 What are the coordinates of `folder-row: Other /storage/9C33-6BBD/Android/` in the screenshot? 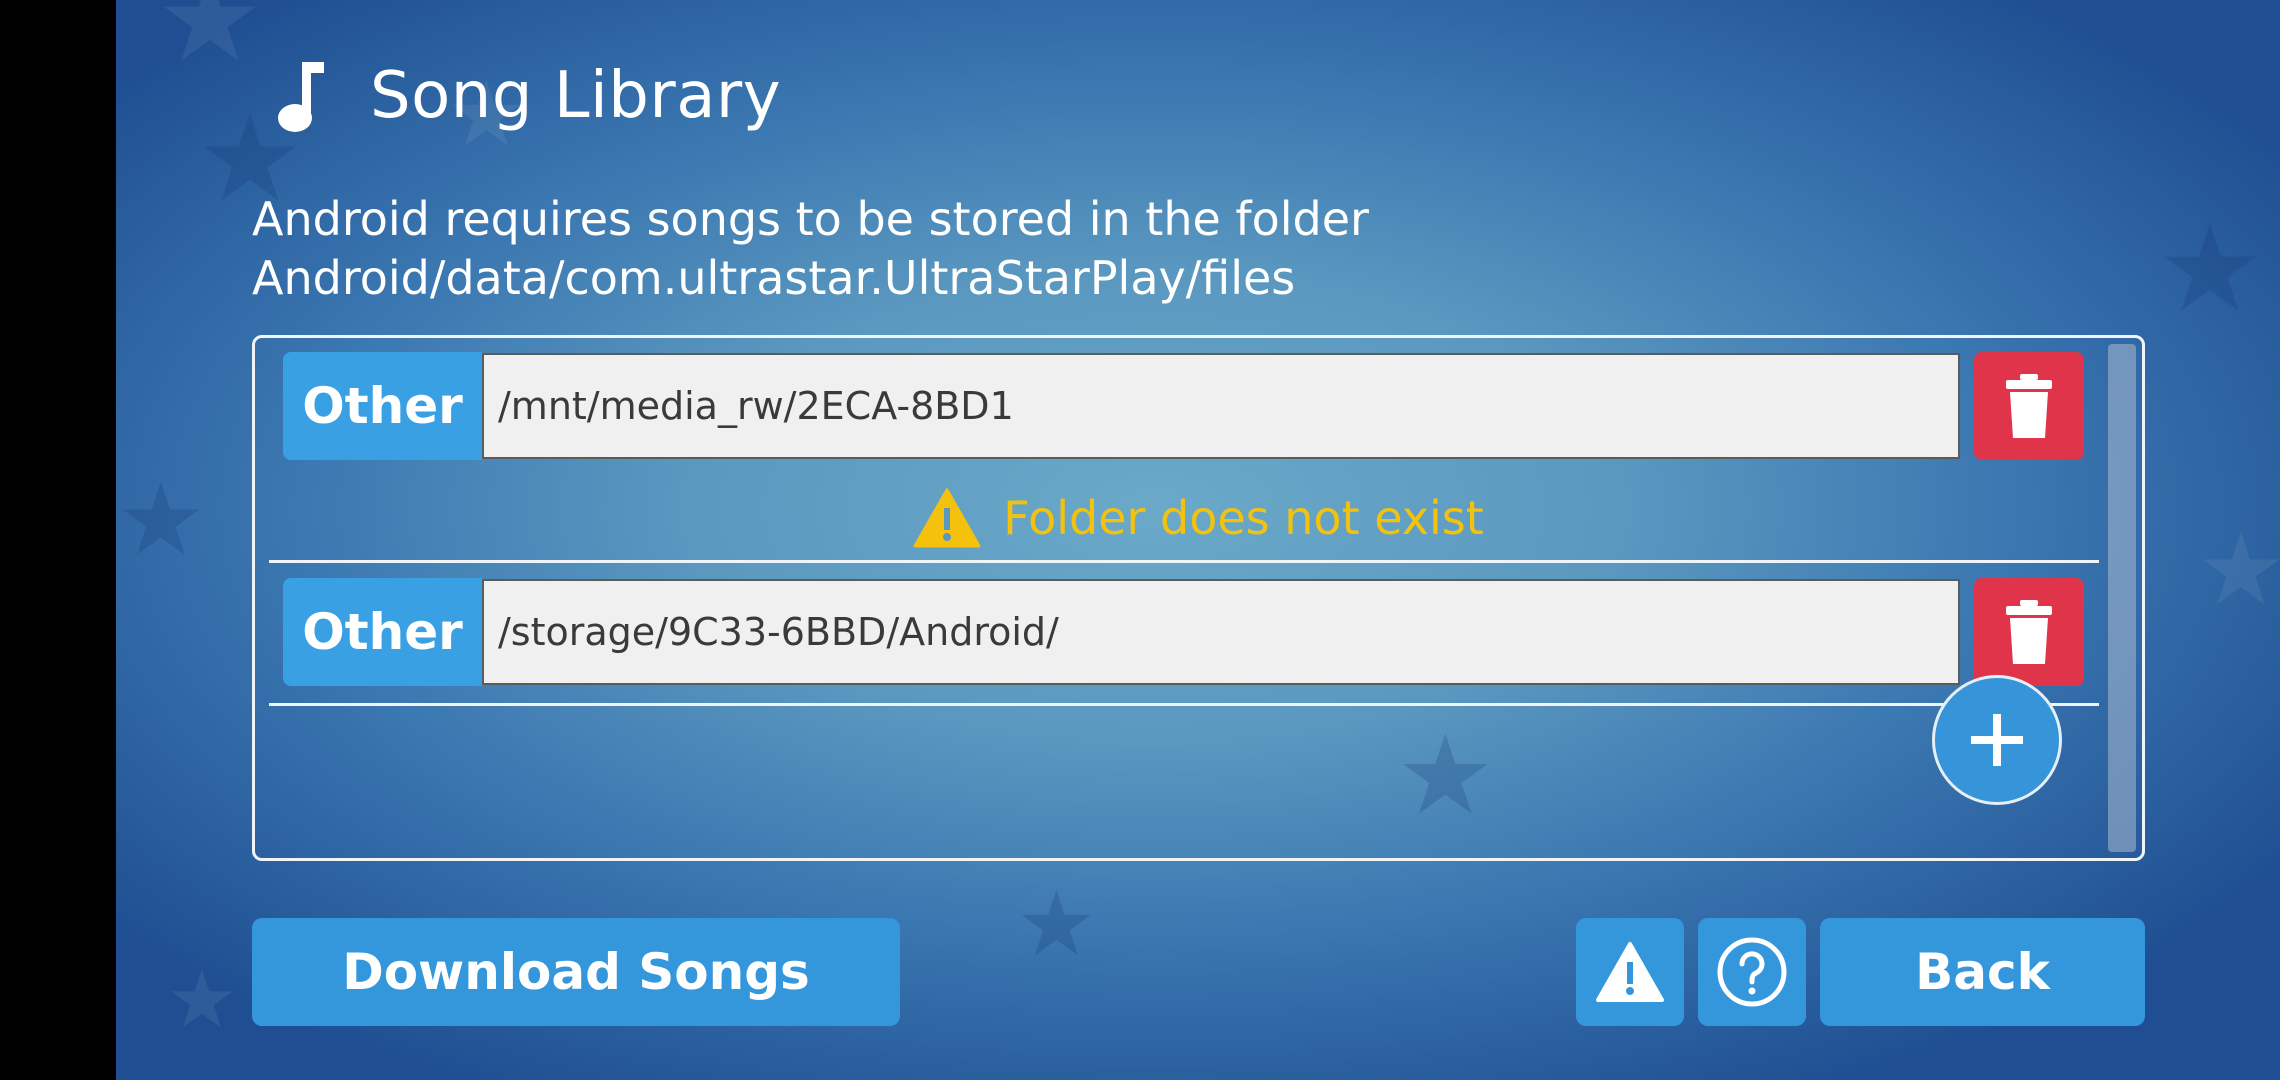 It's located at (1183, 632).